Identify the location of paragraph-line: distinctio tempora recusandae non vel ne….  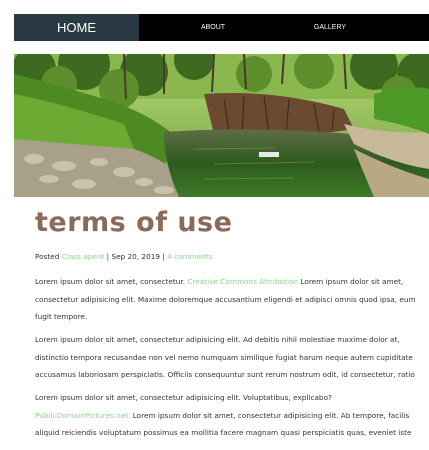
(224, 357).